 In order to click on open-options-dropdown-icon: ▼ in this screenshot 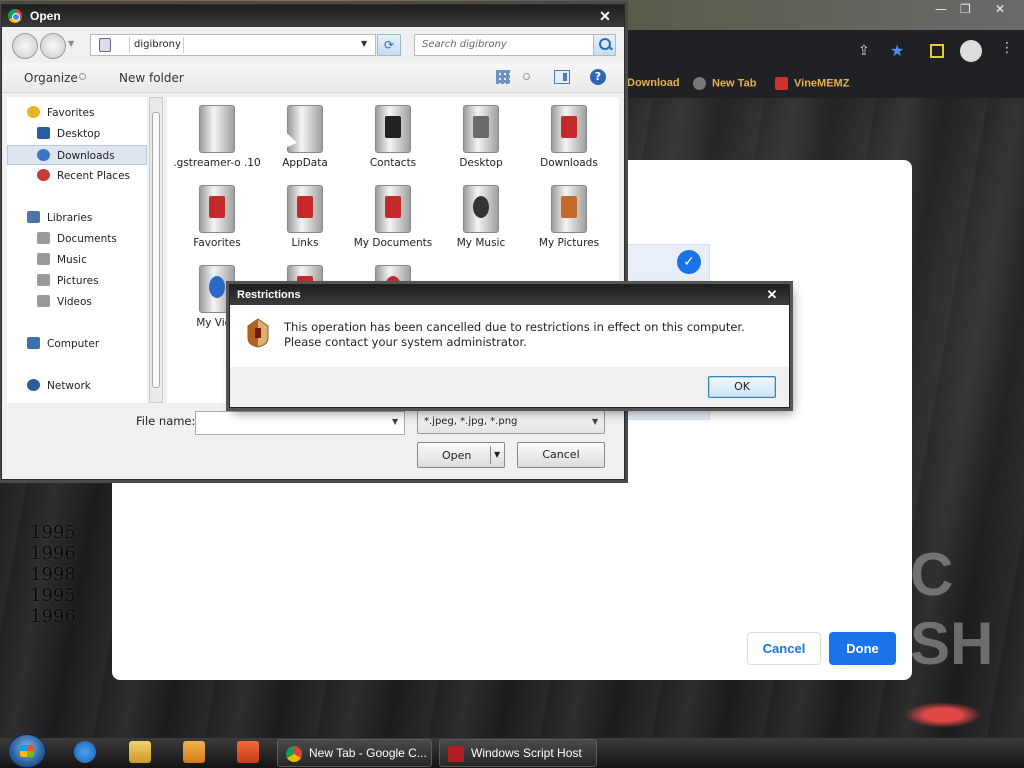, I will do `click(497, 454)`.